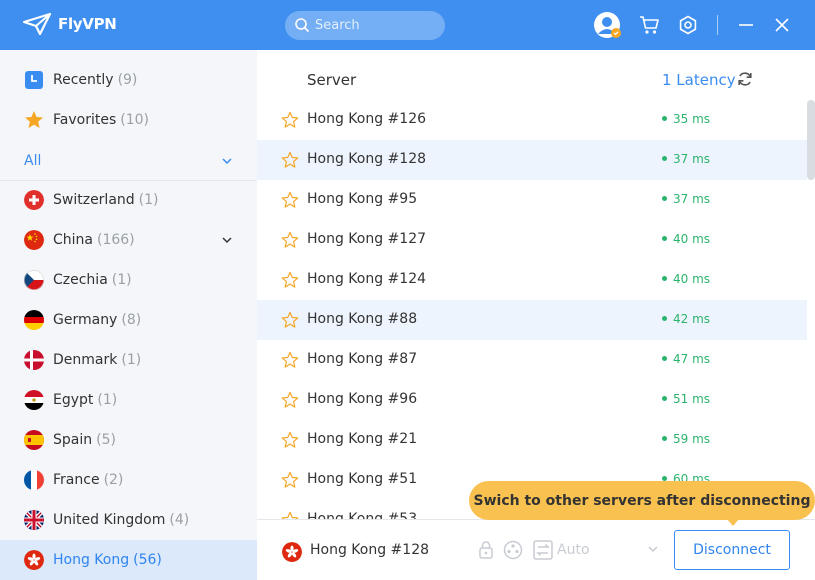 The width and height of the screenshot is (815, 580). I want to click on avatar, so click(607, 25).